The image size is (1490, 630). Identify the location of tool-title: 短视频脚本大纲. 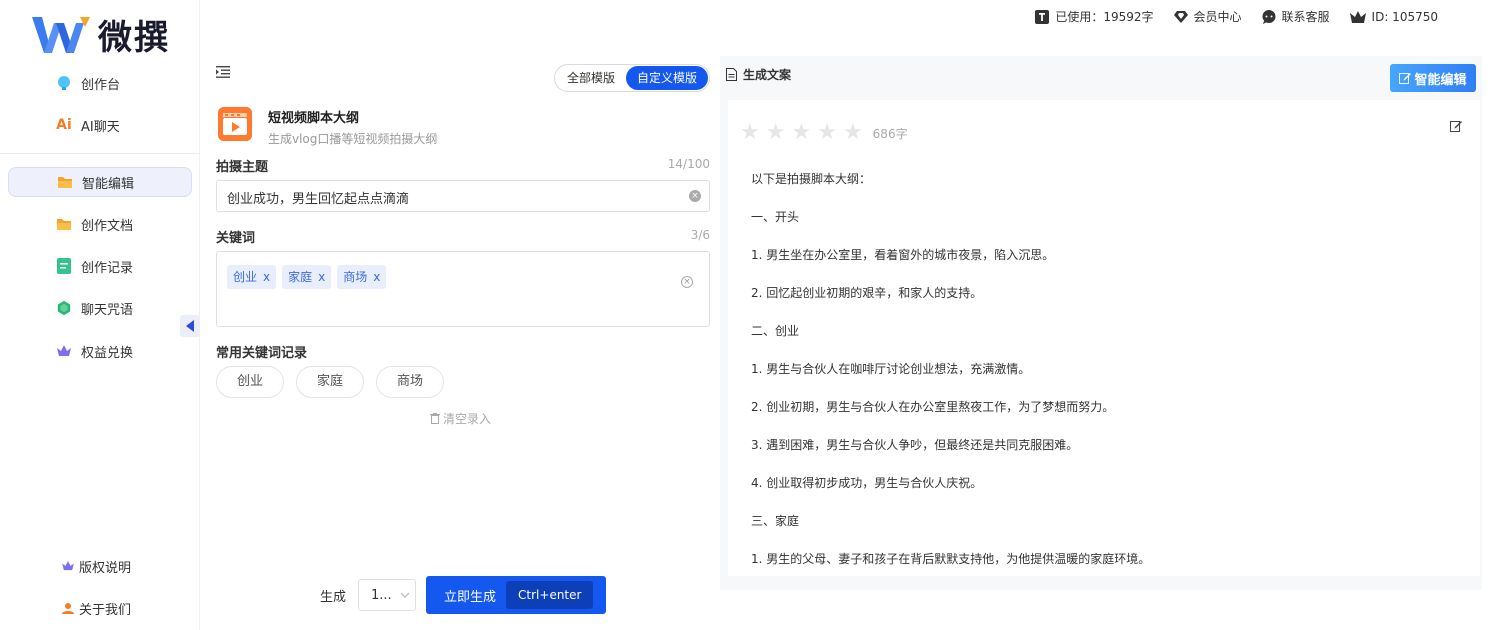
(314, 118).